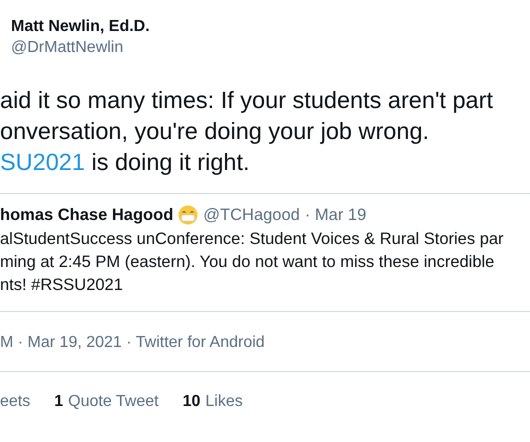 Image resolution: width=530 pixels, height=442 pixels. I want to click on tweet-timestamp: M · Mar 19, 2021 · Twitter for Android, so click(265, 342).